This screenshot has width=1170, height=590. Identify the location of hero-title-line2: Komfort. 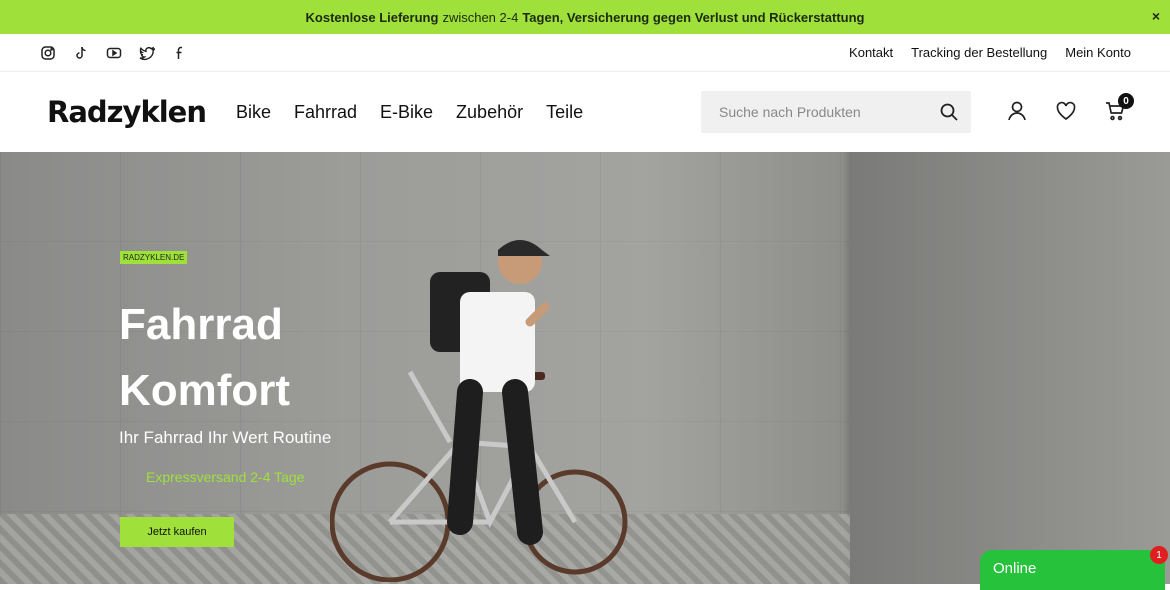
(205, 390).